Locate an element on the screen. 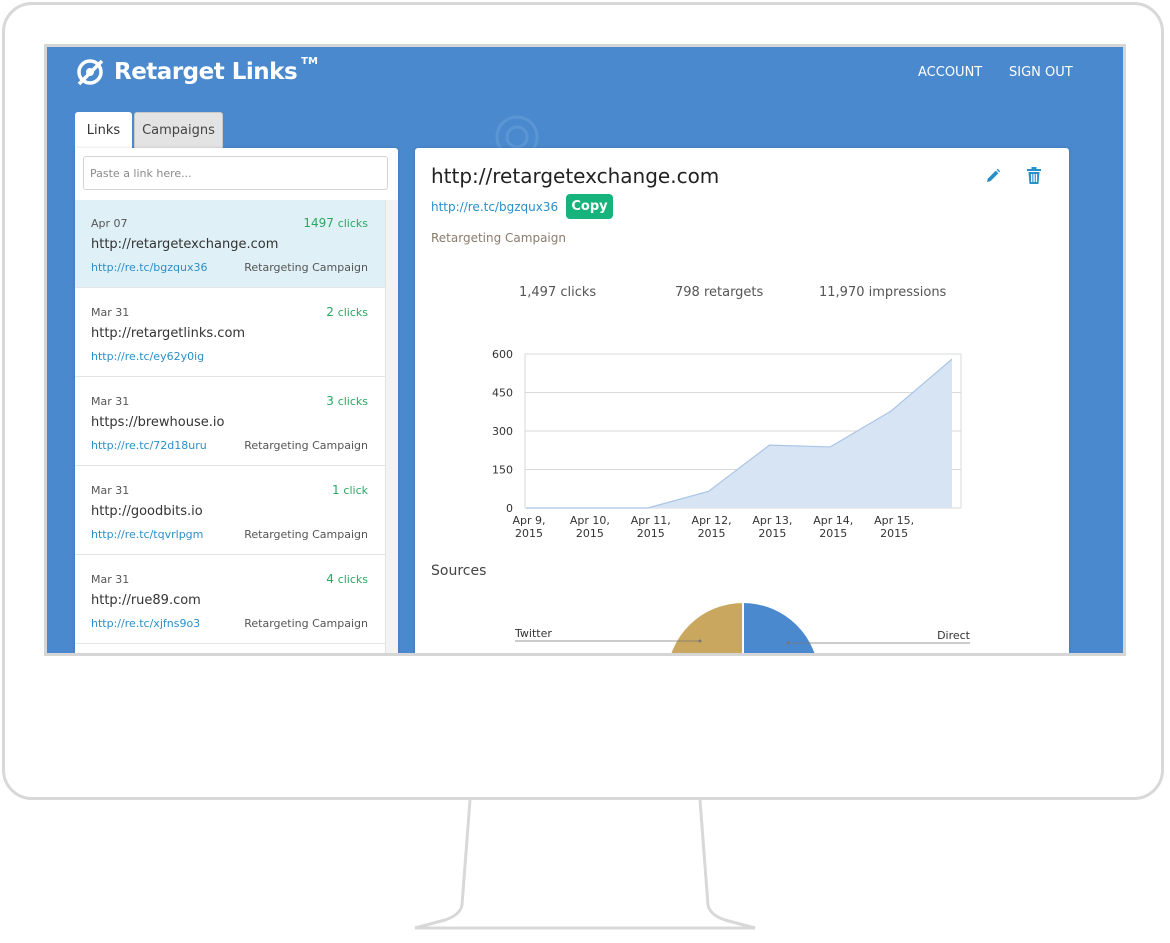  pie-slice-twitter is located at coordinates (707, 628).